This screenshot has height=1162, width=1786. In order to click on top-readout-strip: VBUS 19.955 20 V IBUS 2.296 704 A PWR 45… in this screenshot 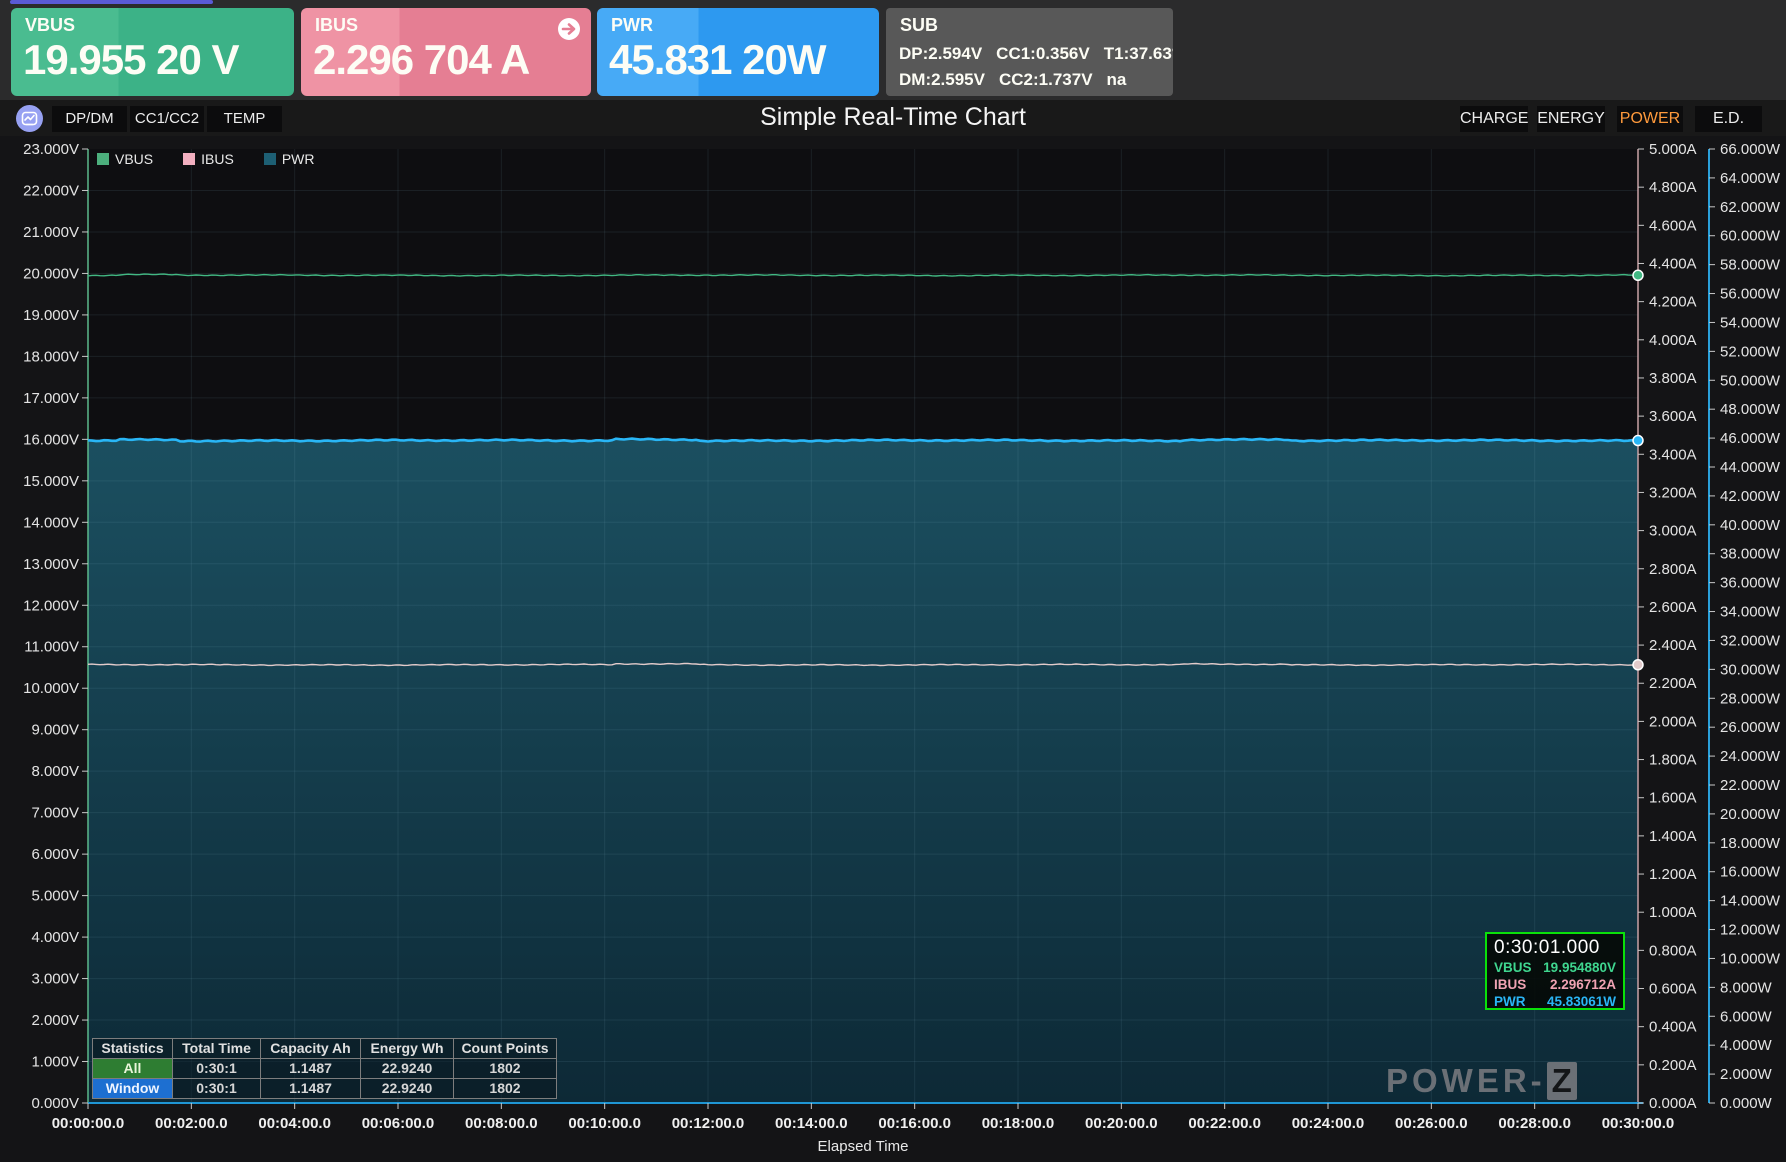, I will do `click(893, 50)`.